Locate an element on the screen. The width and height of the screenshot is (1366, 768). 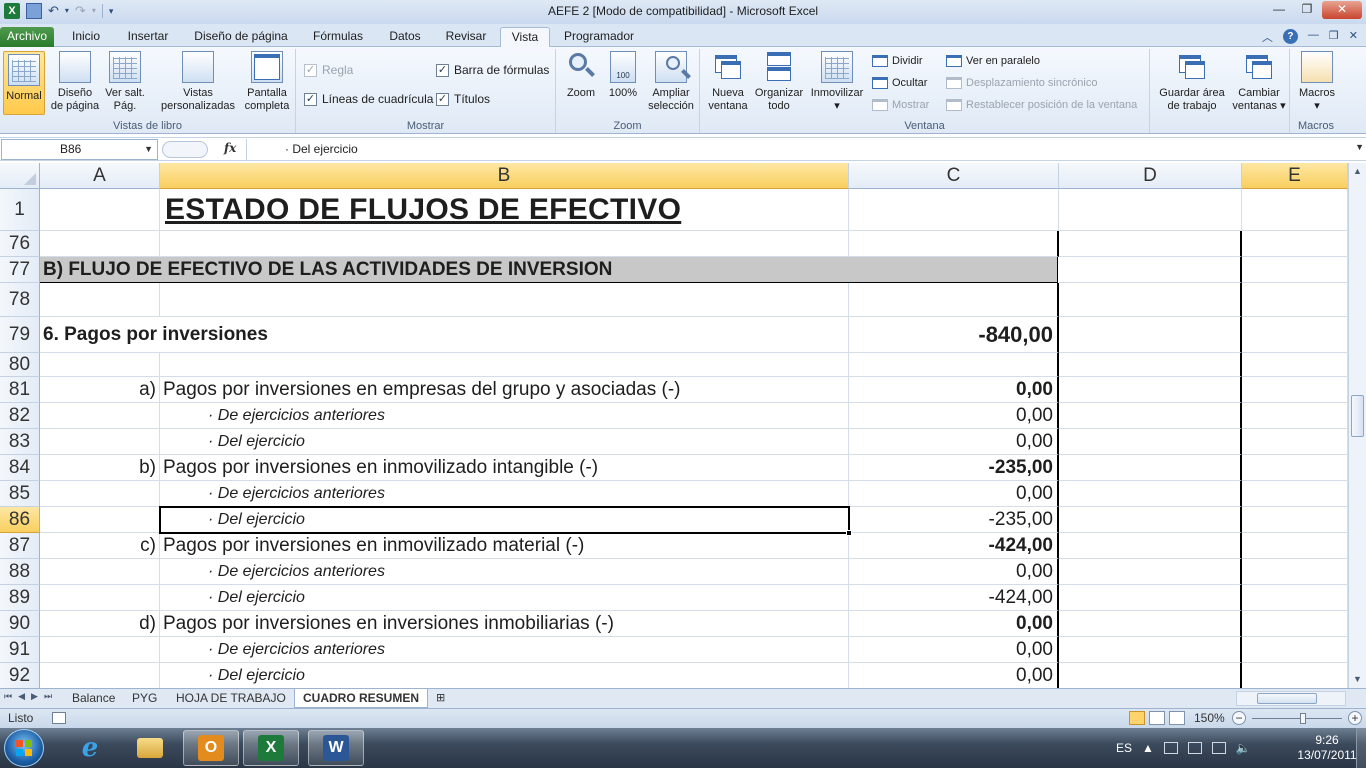
row-header: 79 is located at coordinates (20, 335).